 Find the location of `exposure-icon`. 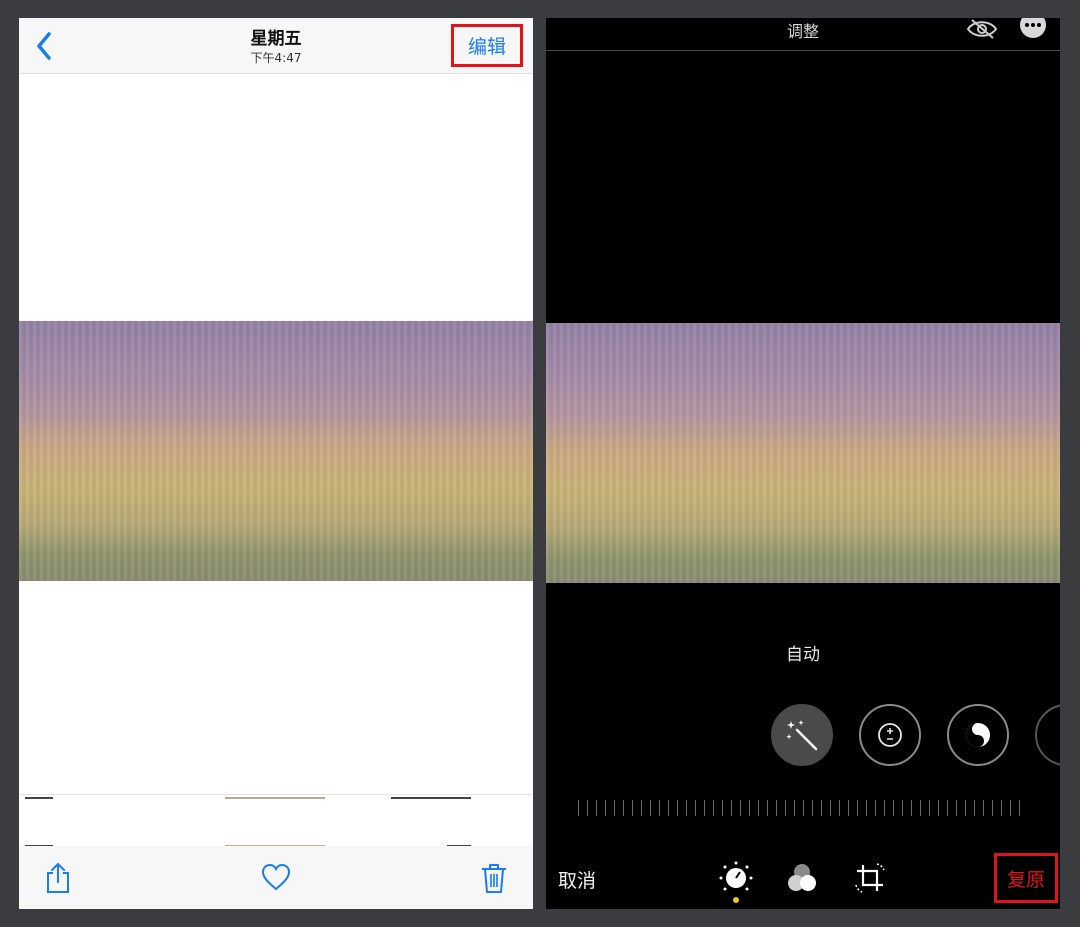

exposure-icon is located at coordinates (890, 735).